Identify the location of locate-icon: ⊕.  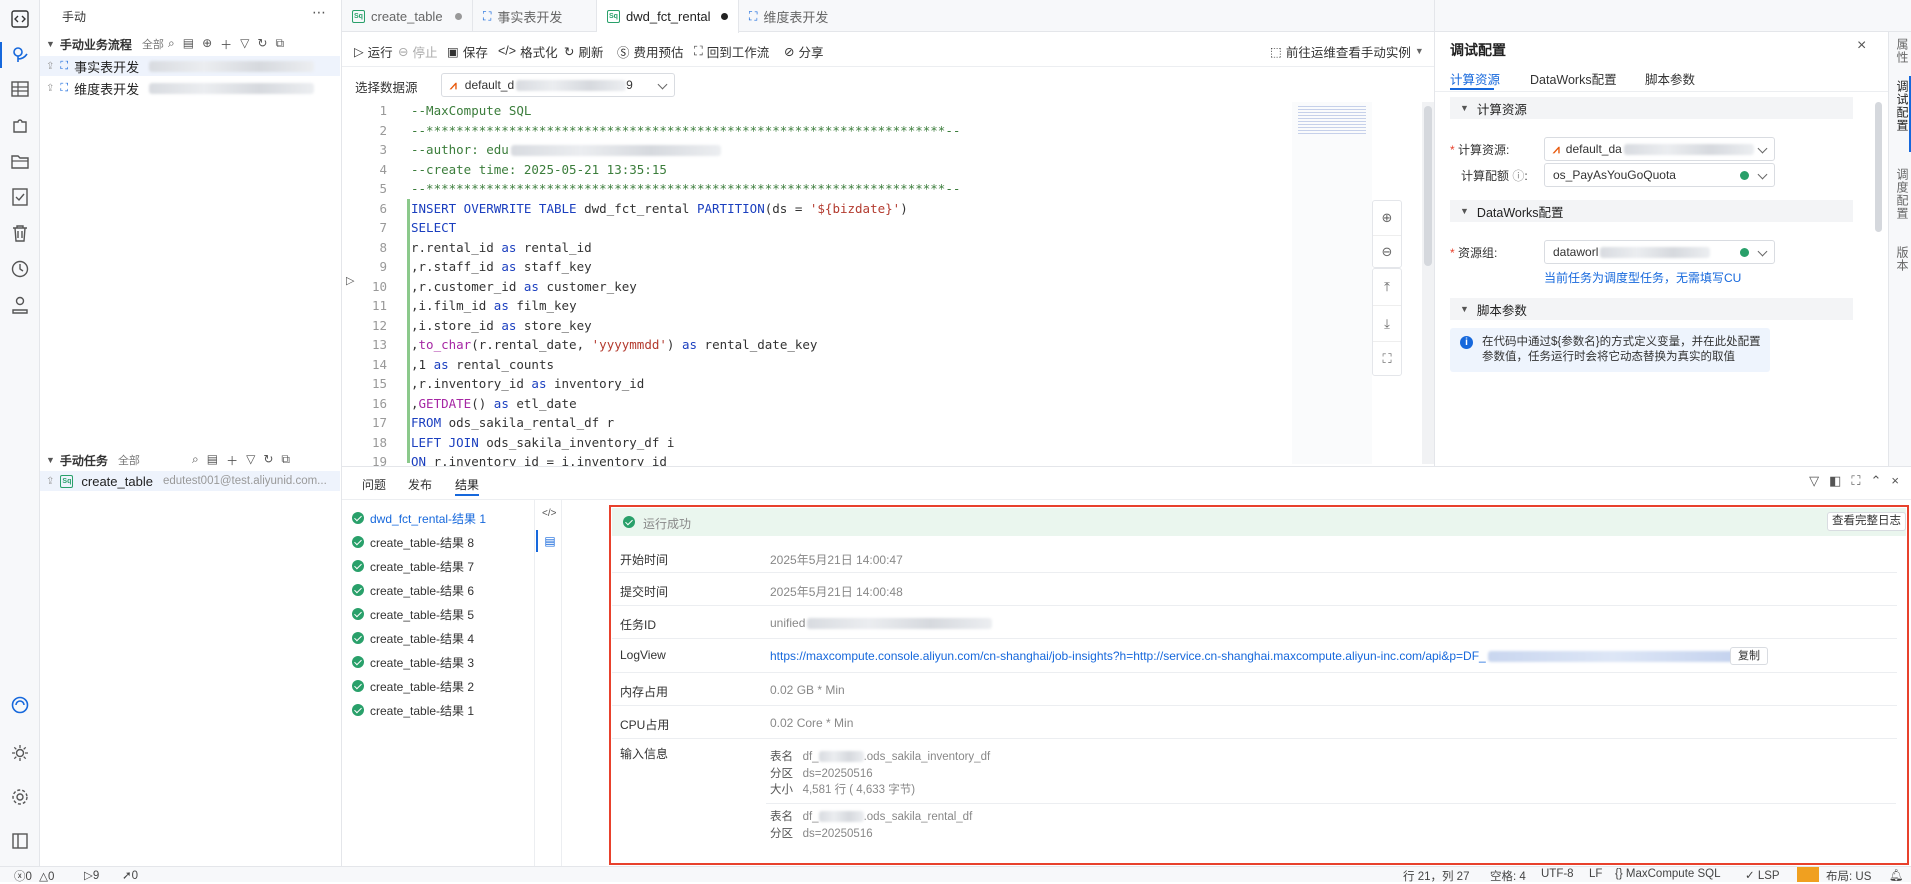
(207, 44).